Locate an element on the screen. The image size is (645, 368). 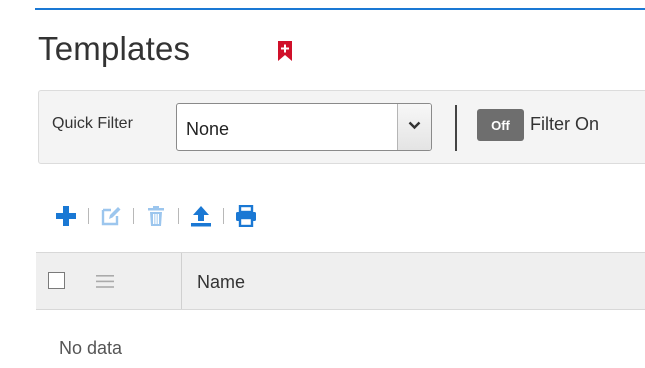
quick-filter-select: None is located at coordinates (304, 127).